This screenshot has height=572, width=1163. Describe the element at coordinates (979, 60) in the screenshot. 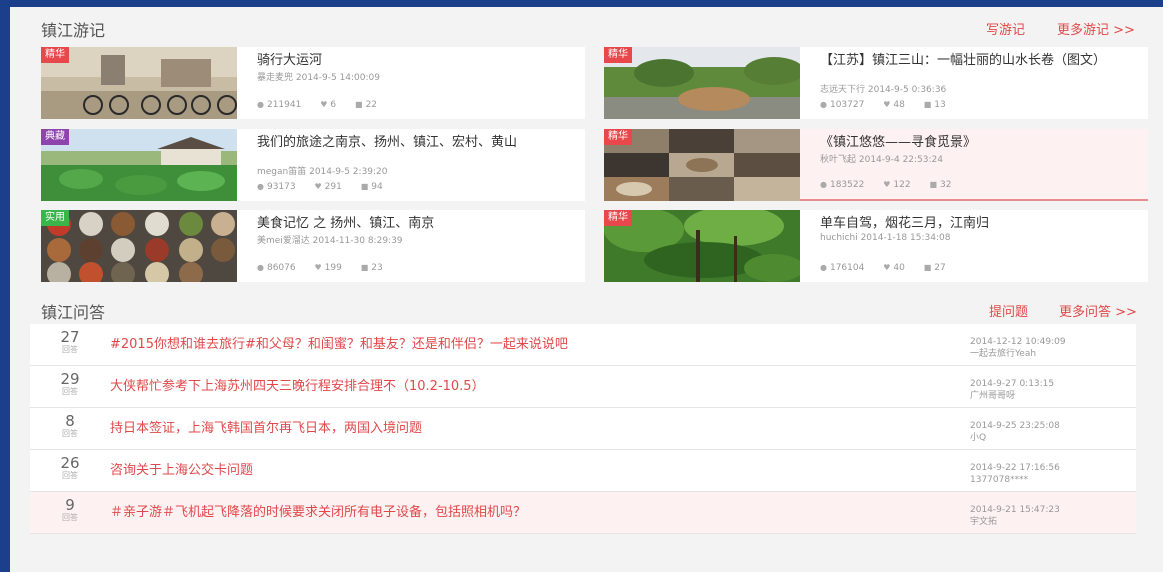

I see `travelnote-title: 【江苏】镇江三山：一幅壮丽的山水长卷（图文）` at that location.